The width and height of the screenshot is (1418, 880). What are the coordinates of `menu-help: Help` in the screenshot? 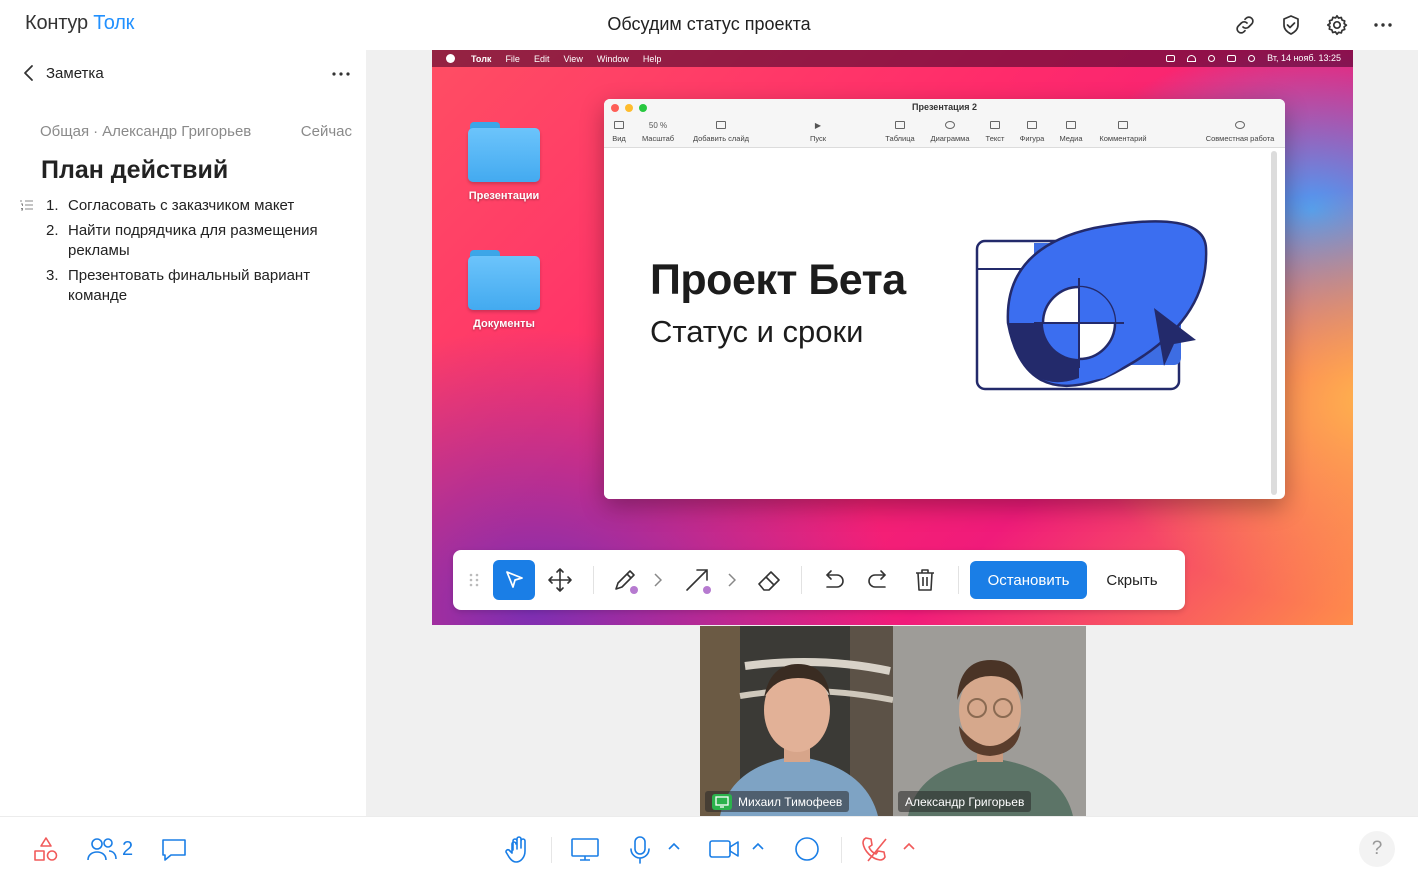 It's located at (652, 58).